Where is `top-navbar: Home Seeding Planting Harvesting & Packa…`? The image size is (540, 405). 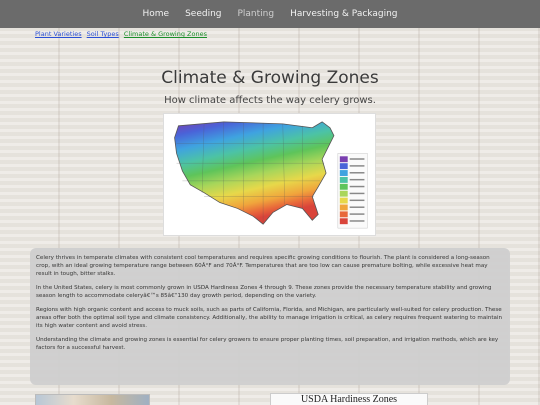 top-navbar: Home Seeding Planting Harvesting & Packa… is located at coordinates (270, 14).